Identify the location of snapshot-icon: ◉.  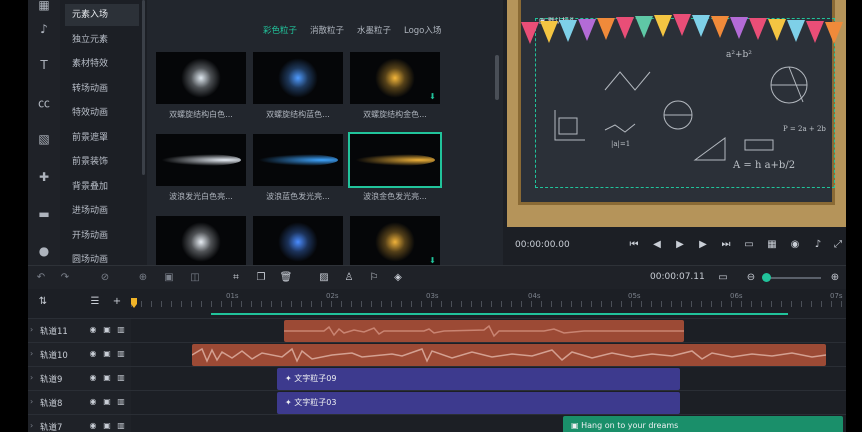
(795, 245).